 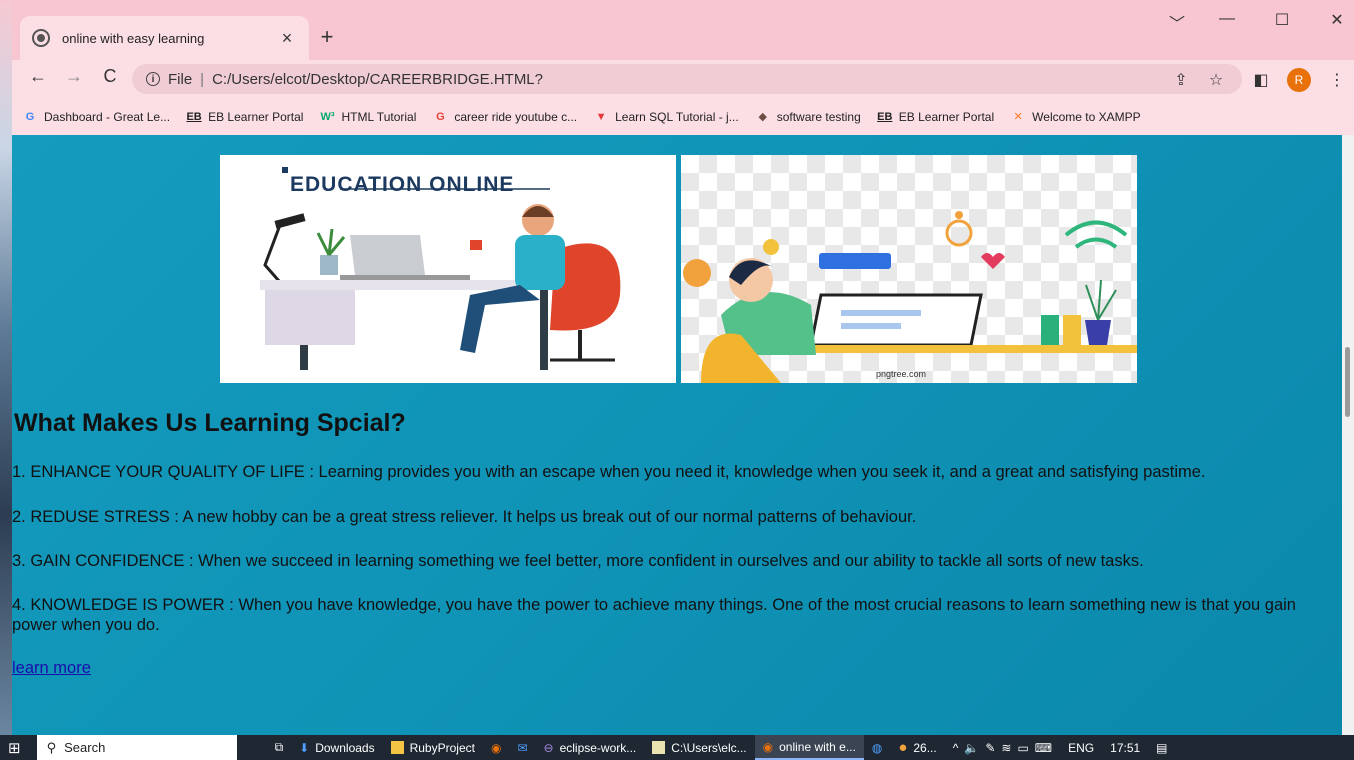 I want to click on info-icon: i, so click(x=153, y=79).